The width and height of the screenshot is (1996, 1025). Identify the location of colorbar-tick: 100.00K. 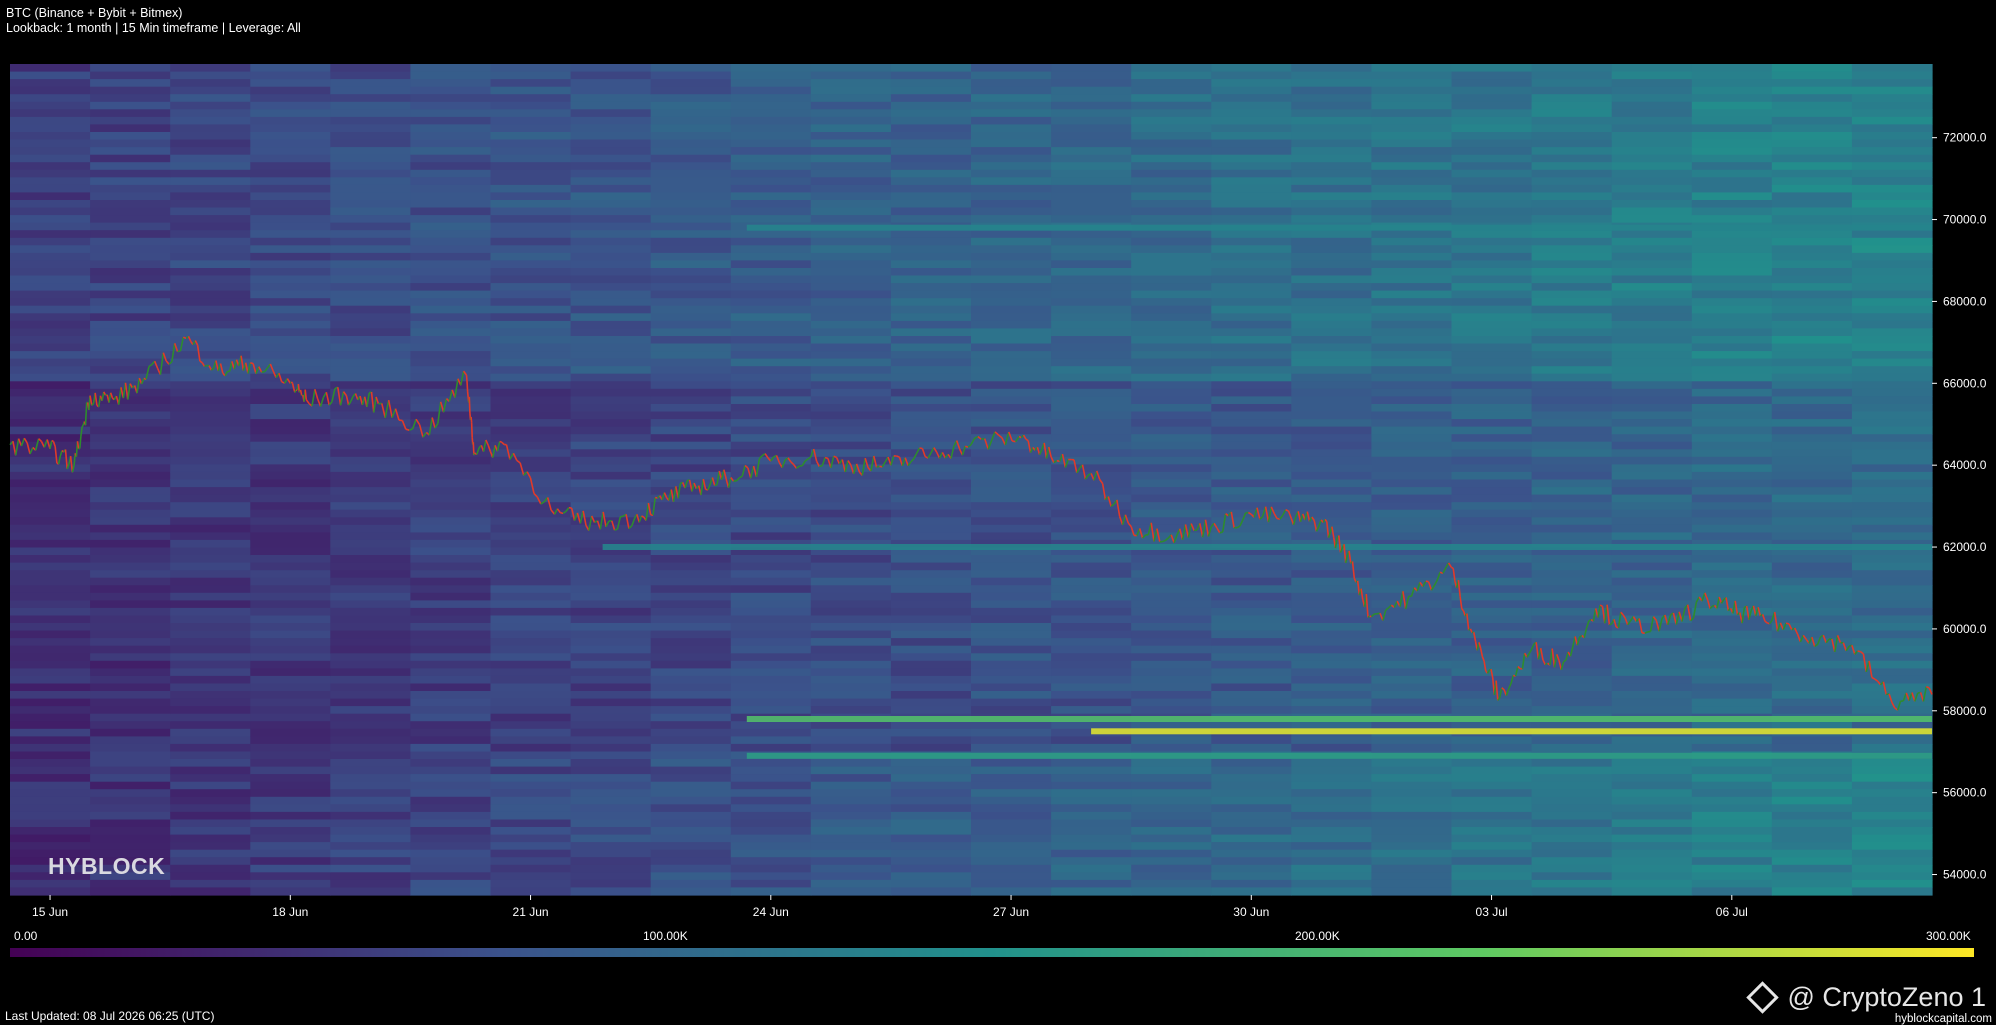
(665, 936).